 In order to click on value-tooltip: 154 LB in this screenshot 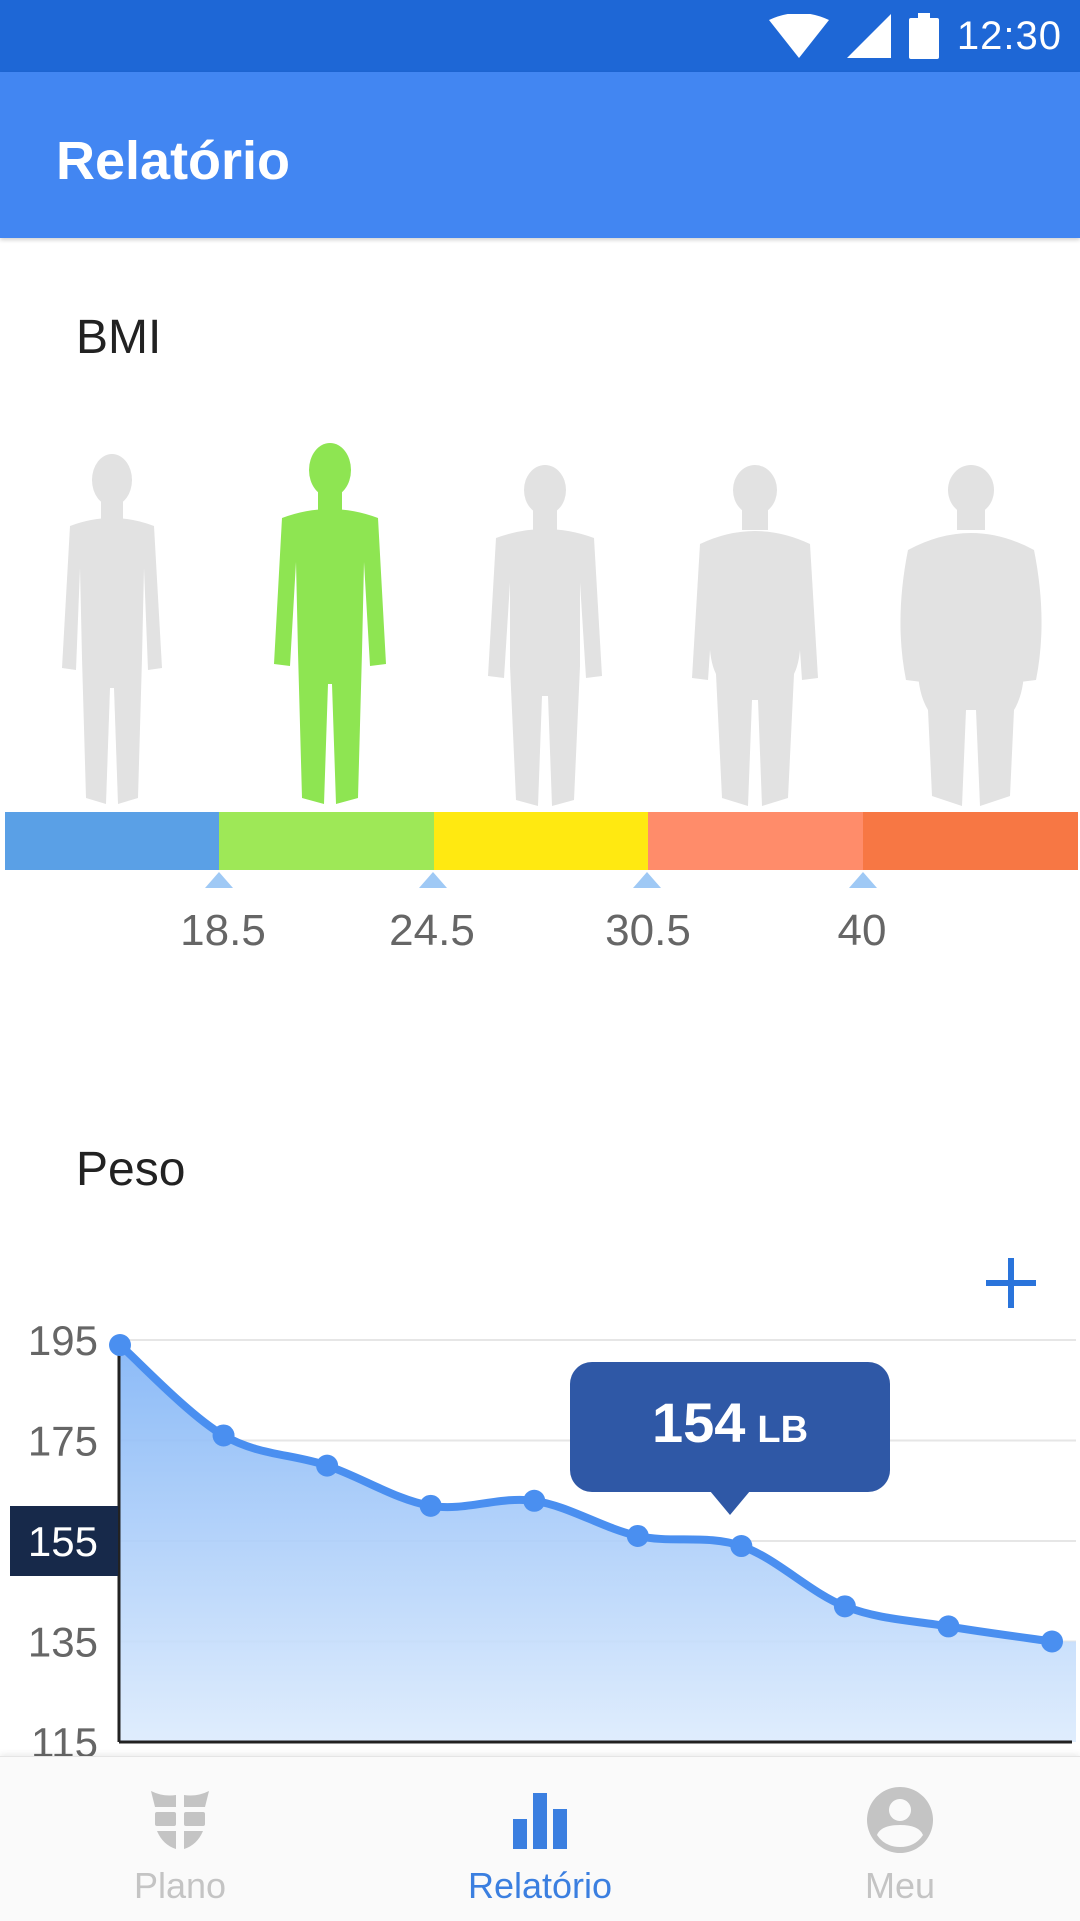, I will do `click(730, 1438)`.